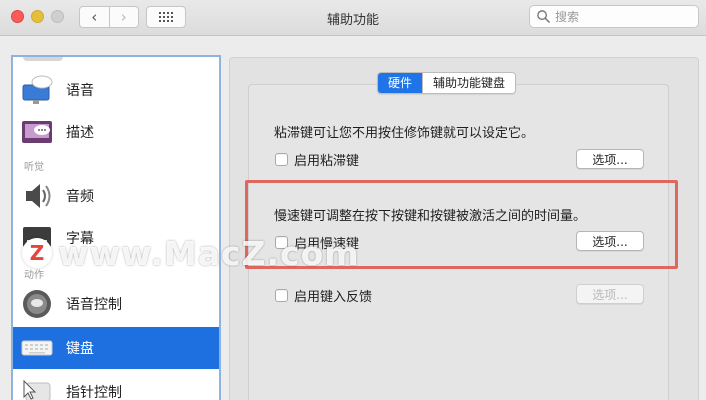 This screenshot has width=706, height=400. What do you see at coordinates (80, 91) in the screenshot?
I see `sidebar-item-label: 语音` at bounding box center [80, 91].